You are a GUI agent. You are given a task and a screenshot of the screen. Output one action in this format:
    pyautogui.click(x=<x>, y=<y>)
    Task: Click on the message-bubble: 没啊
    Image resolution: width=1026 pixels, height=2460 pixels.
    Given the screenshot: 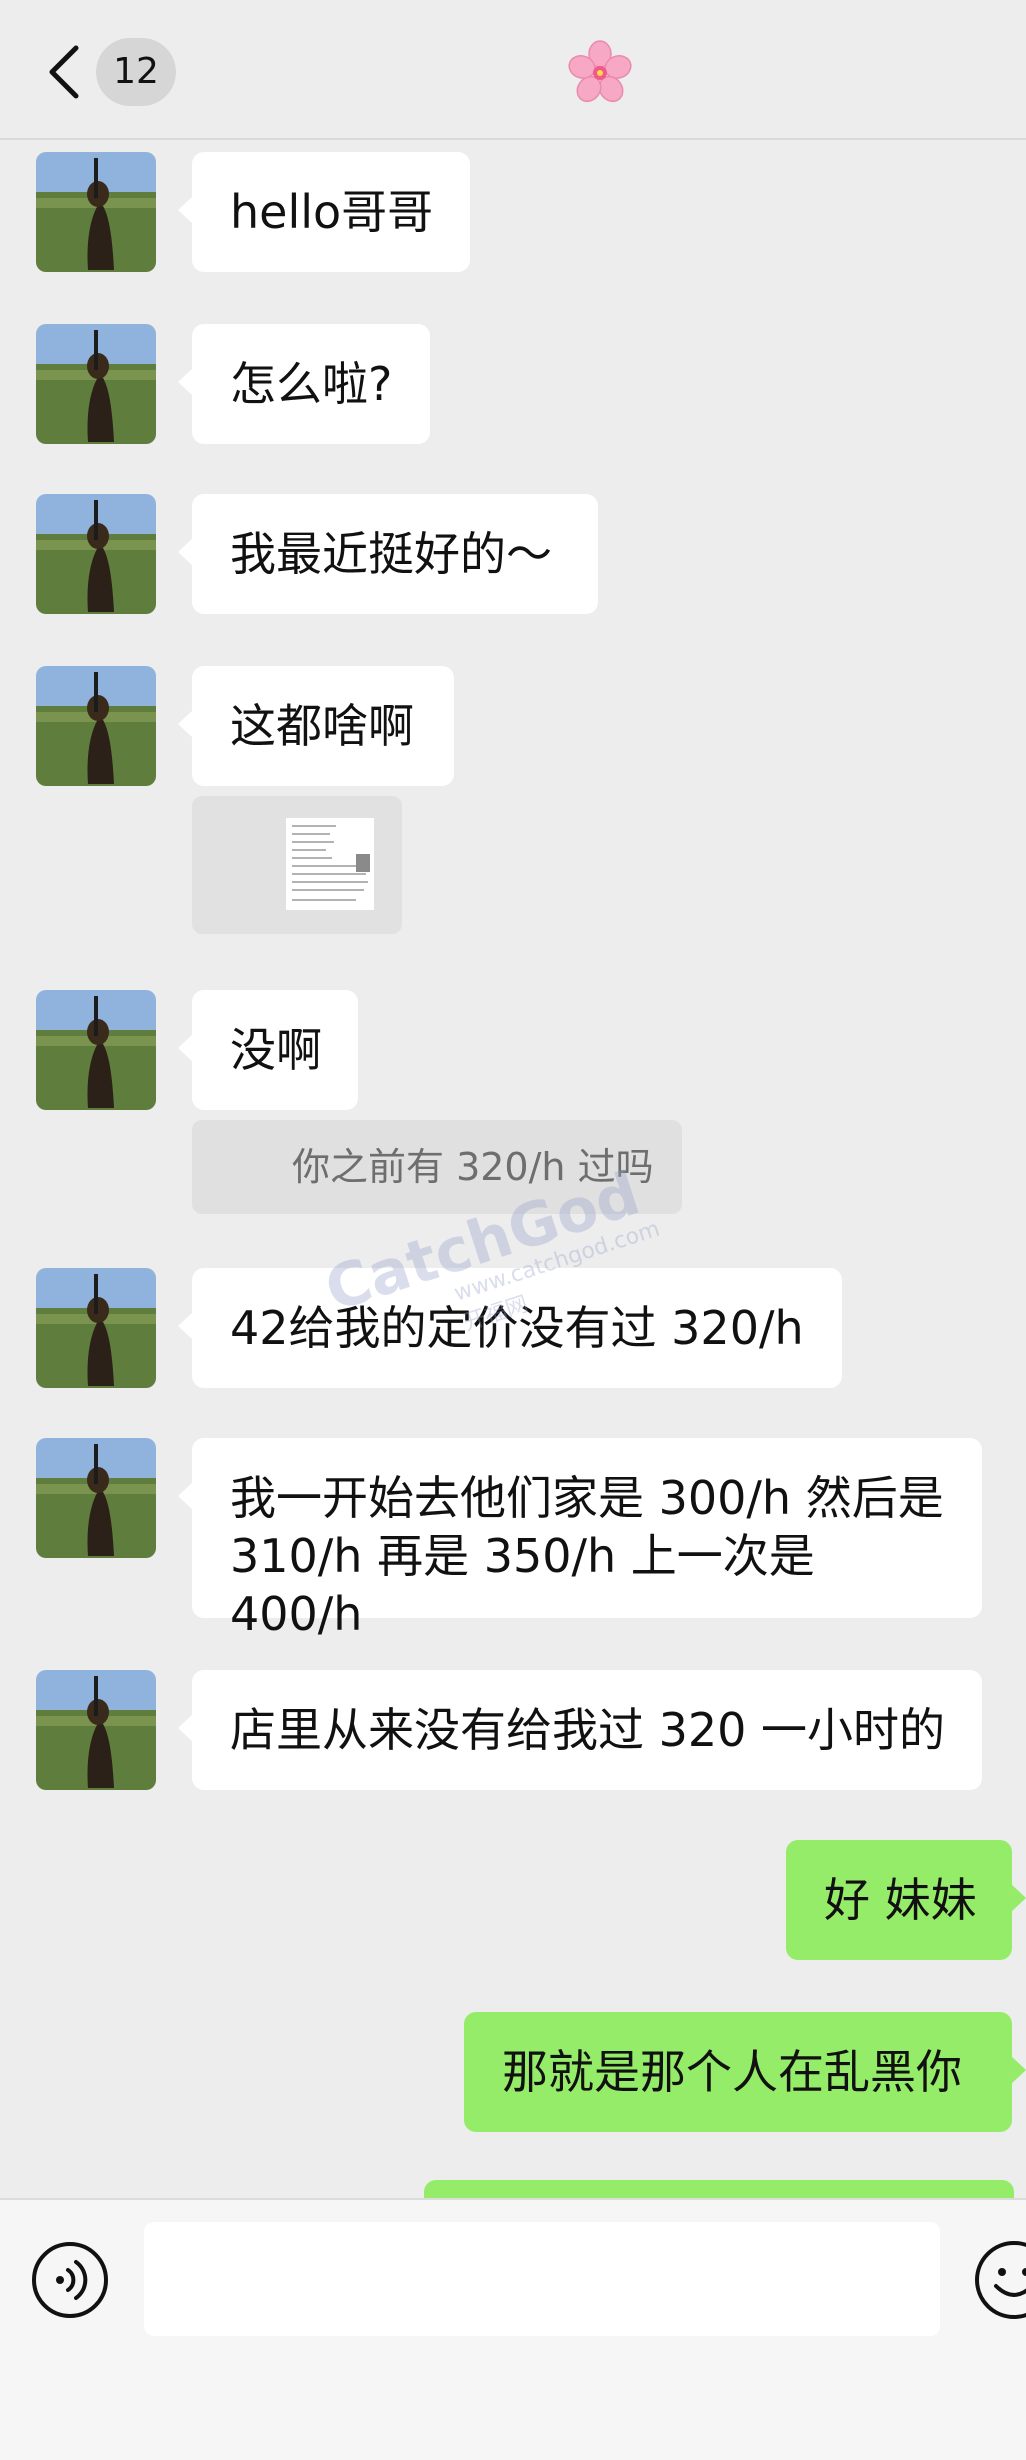 What is the action you would take?
    pyautogui.click(x=268, y=1050)
    